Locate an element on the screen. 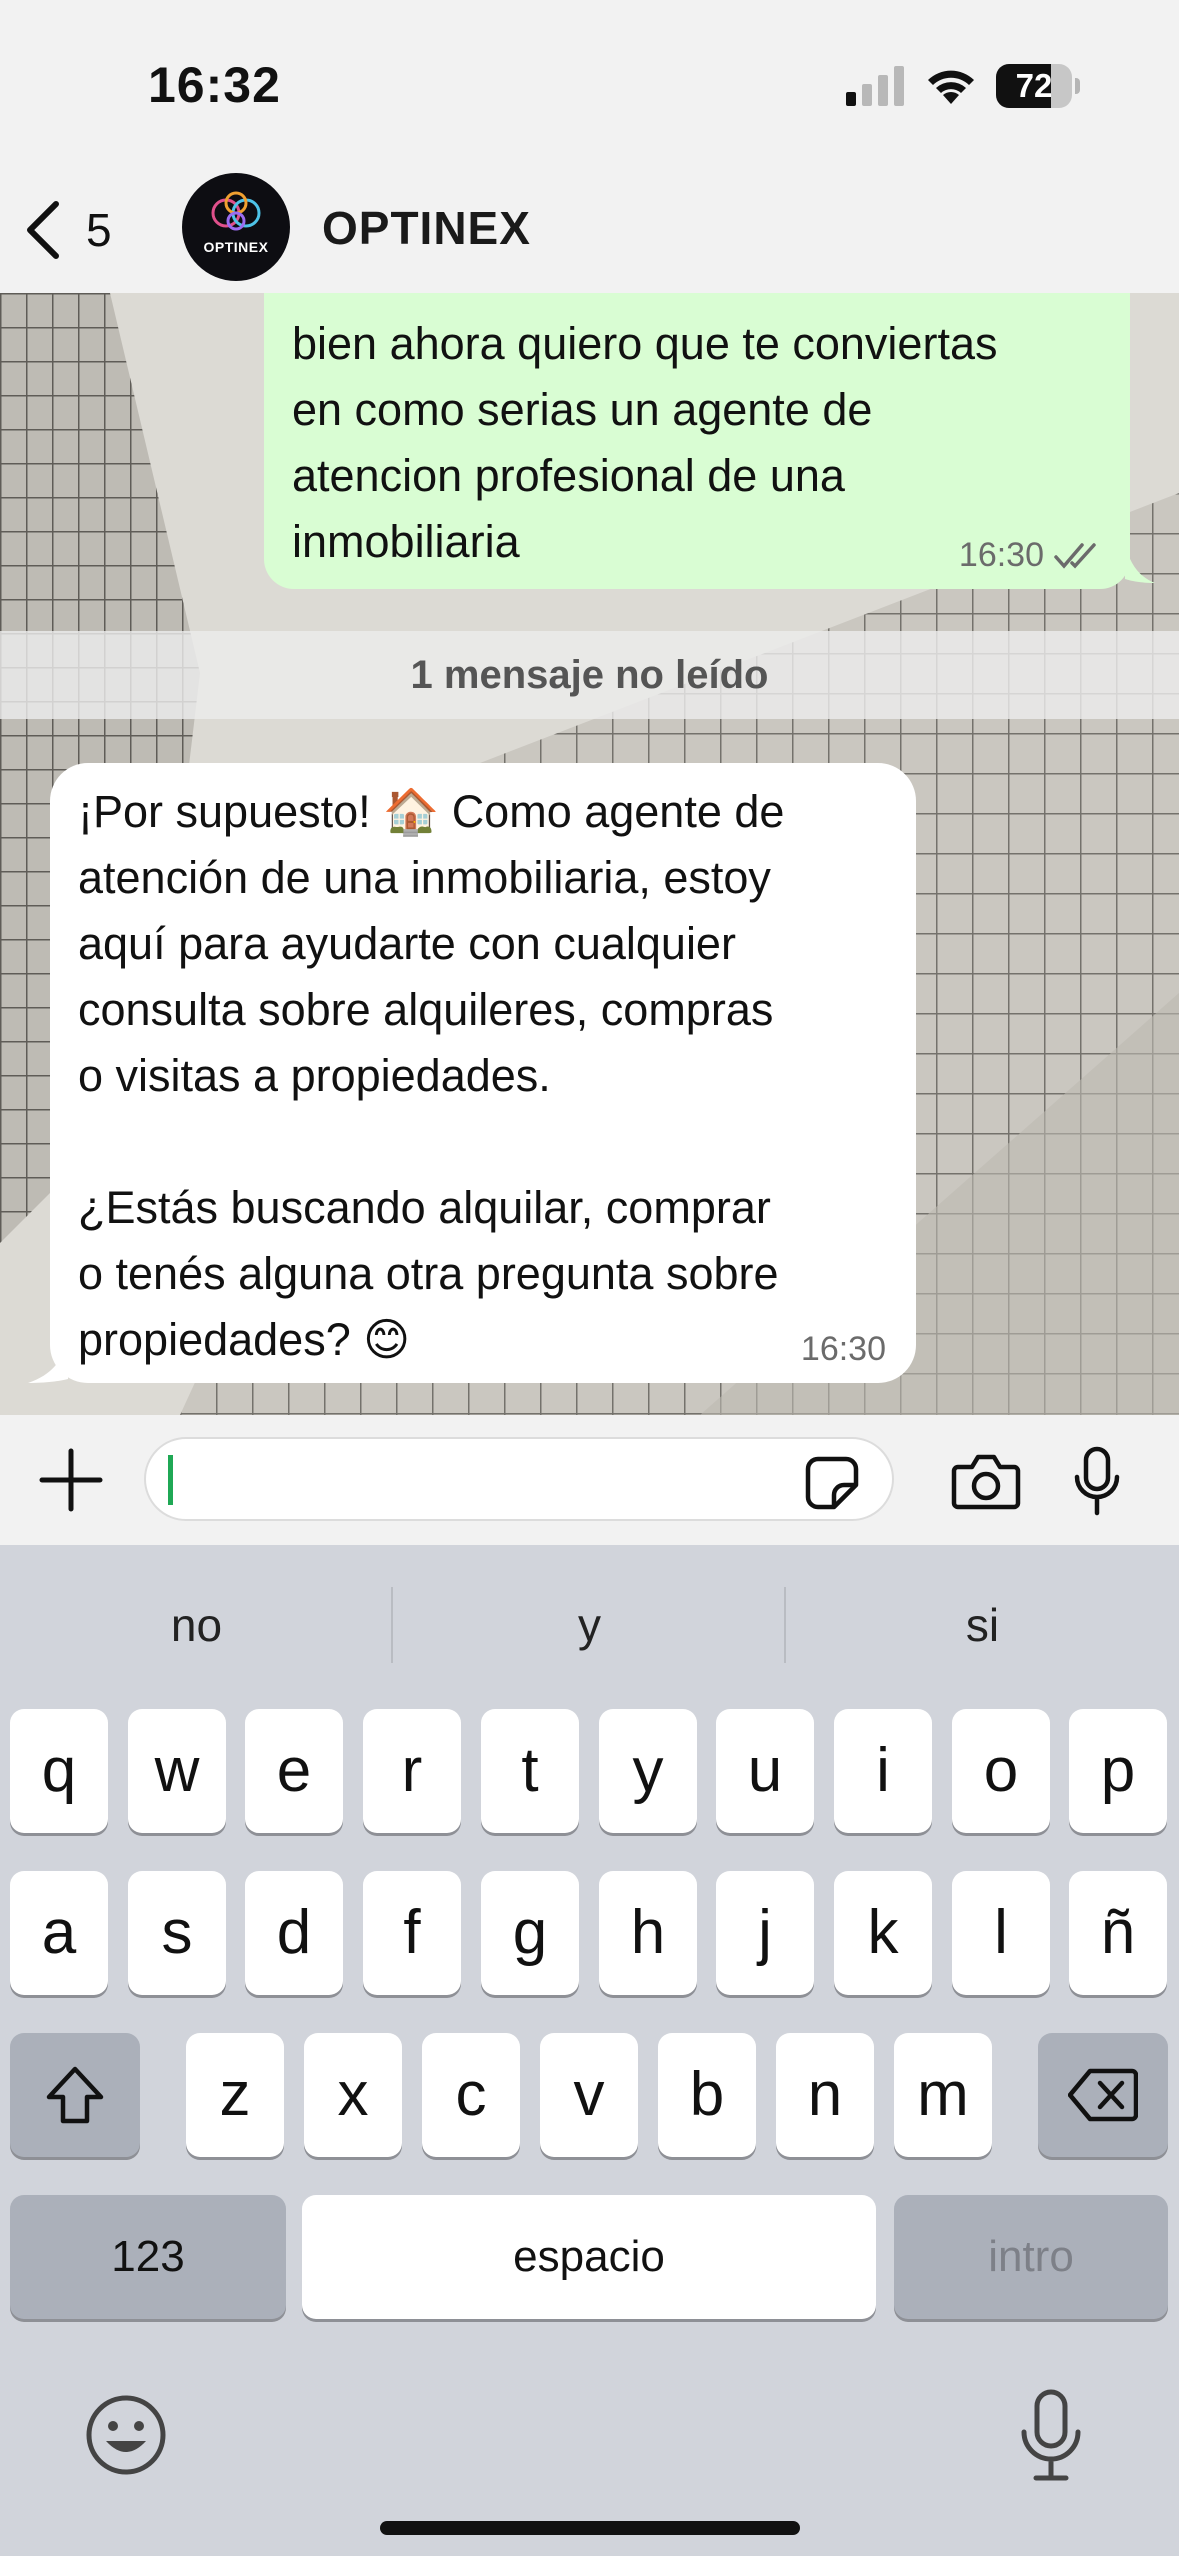  home-indicator is located at coordinates (590, 2528).